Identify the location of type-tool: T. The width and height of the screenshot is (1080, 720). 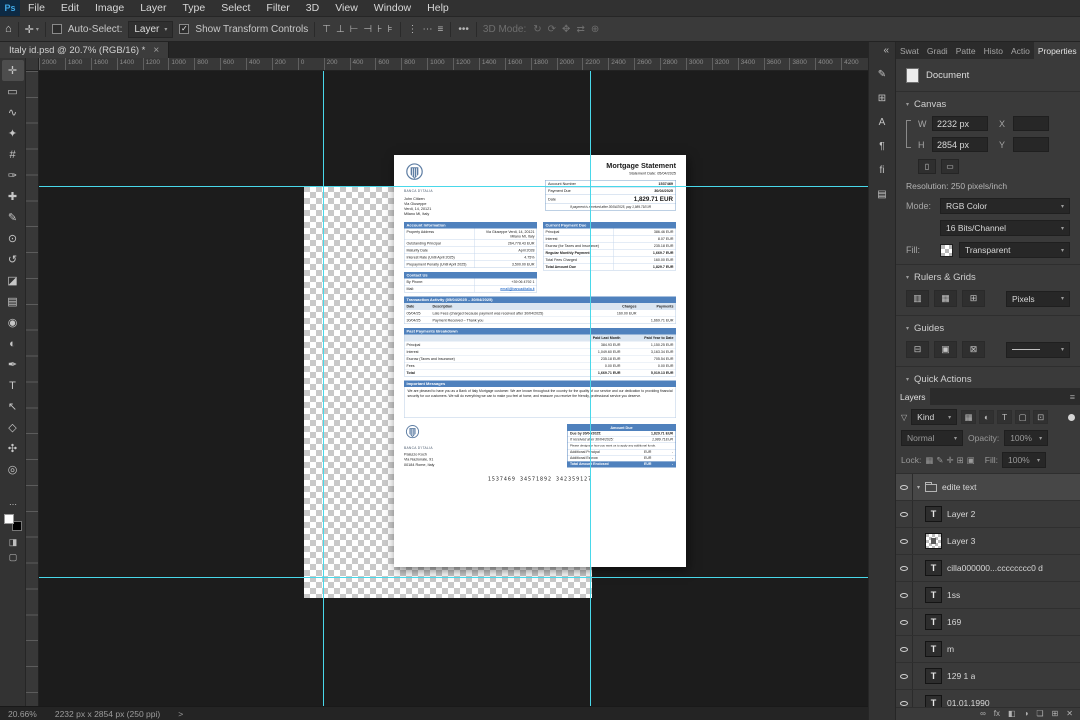
(13, 385).